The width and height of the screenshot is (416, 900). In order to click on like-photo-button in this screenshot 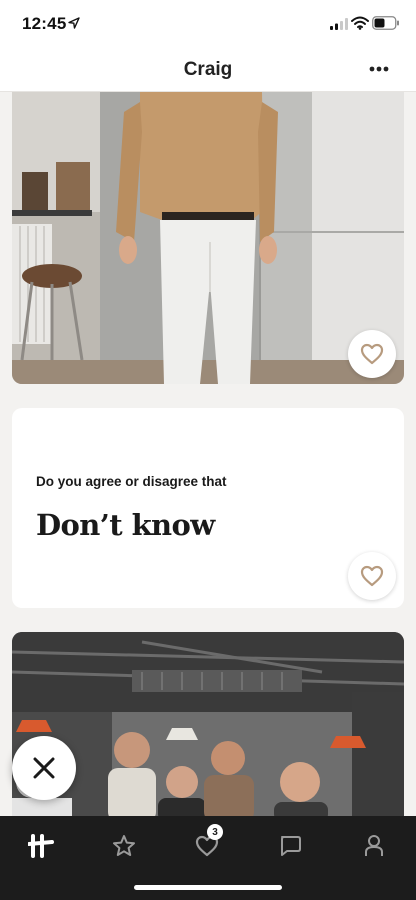, I will do `click(372, 354)`.